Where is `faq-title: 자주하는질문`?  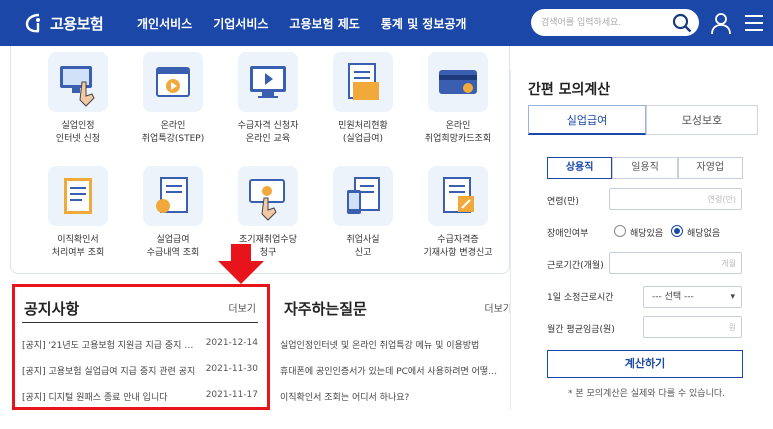 faq-title: 자주하는질문 is located at coordinates (325, 309).